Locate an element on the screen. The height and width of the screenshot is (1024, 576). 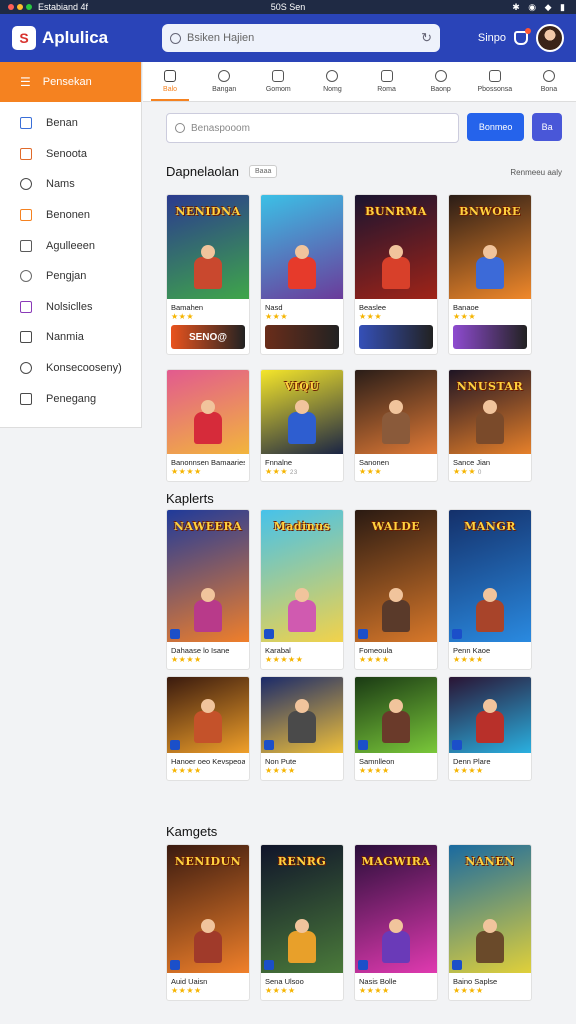
sidebar-item: Nanmia is located at coordinates (70, 337).